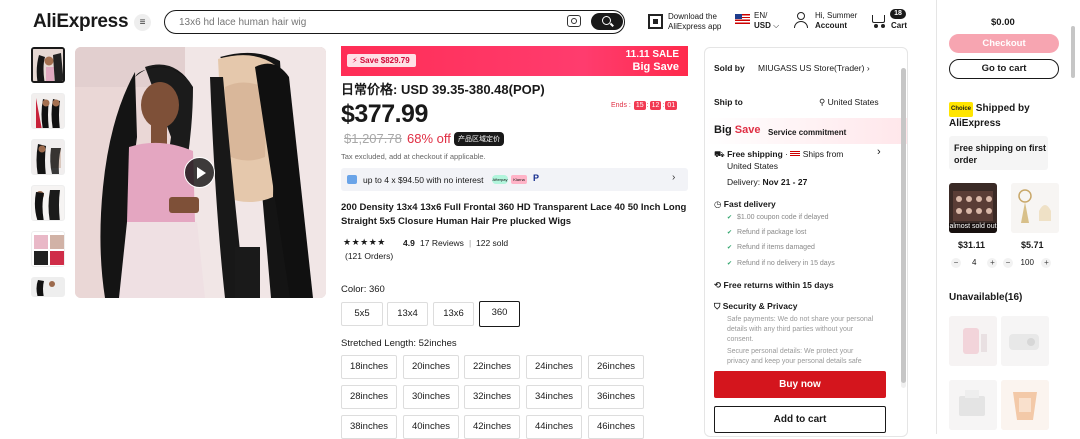 The height and width of the screenshot is (439, 1080). What do you see at coordinates (695, 26) in the screenshot?
I see `download-line2: AliExpress app` at bounding box center [695, 26].